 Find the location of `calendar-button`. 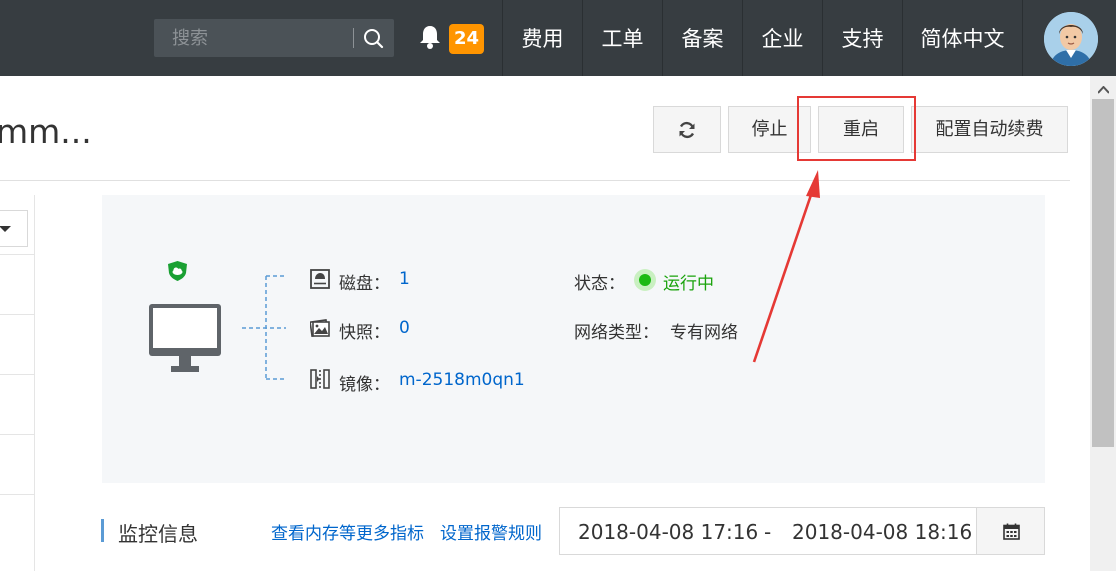

calendar-button is located at coordinates (1010, 531).